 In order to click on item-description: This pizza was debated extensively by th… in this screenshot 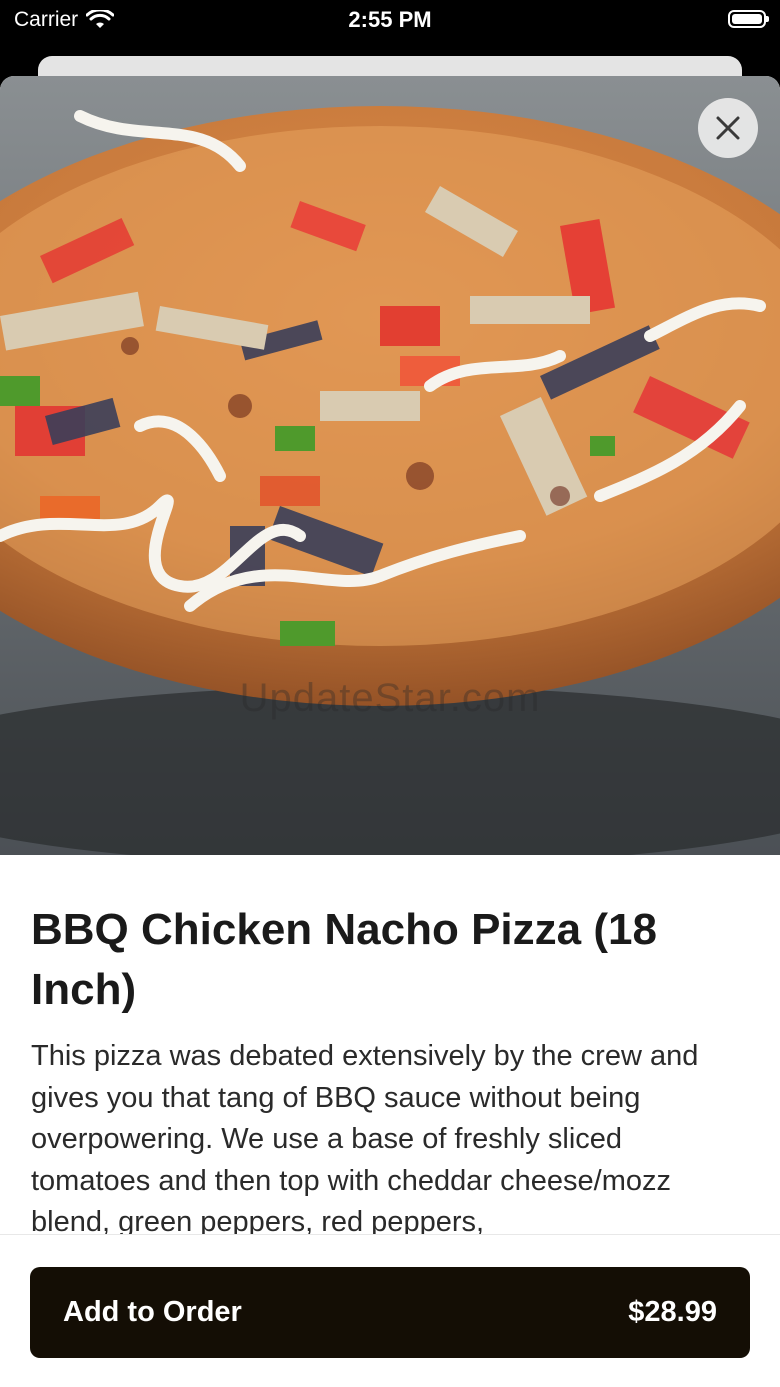, I will do `click(365, 1137)`.